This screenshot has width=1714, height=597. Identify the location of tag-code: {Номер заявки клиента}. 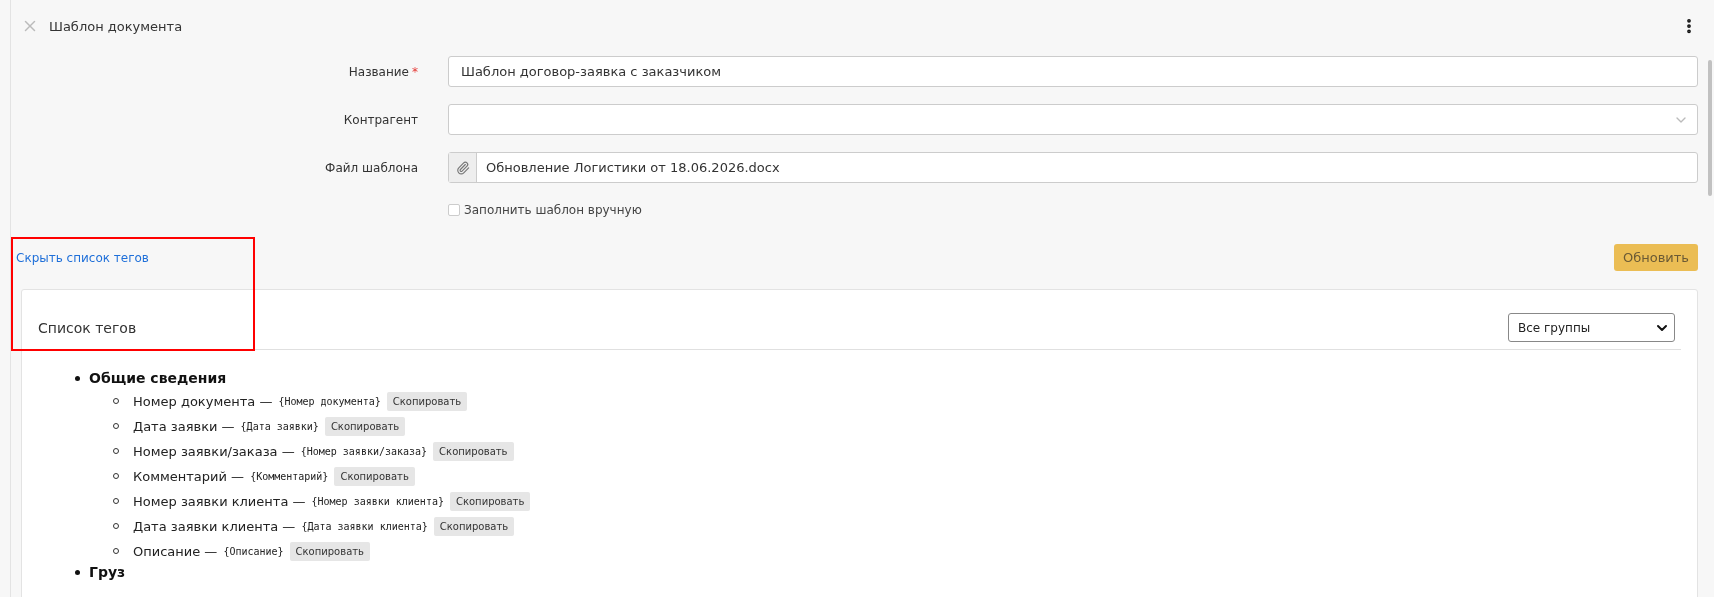
(377, 501).